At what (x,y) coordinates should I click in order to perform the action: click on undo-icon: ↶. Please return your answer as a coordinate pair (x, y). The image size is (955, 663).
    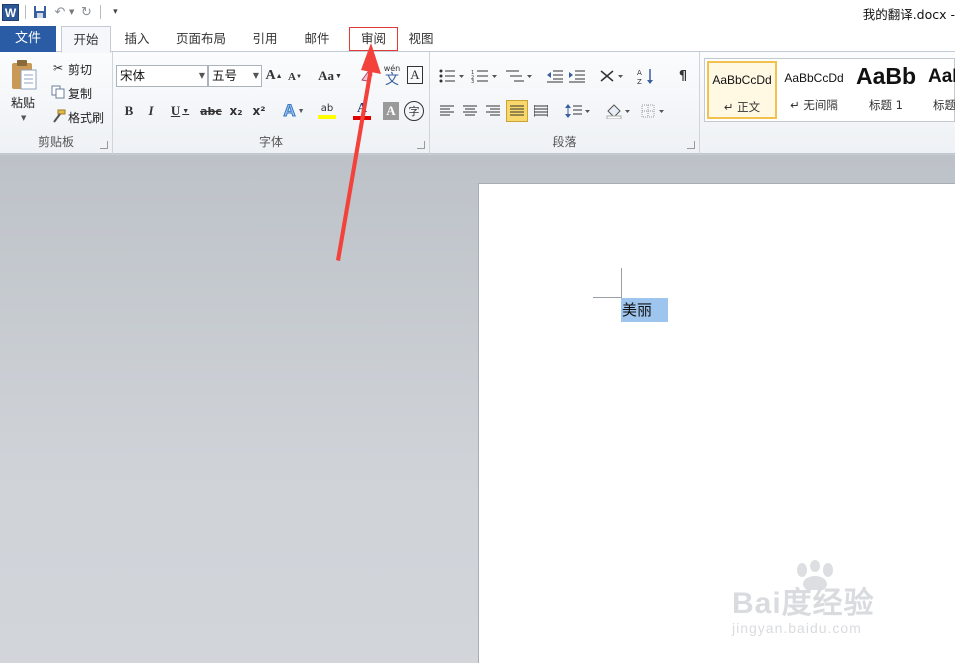
    Looking at the image, I should click on (60, 12).